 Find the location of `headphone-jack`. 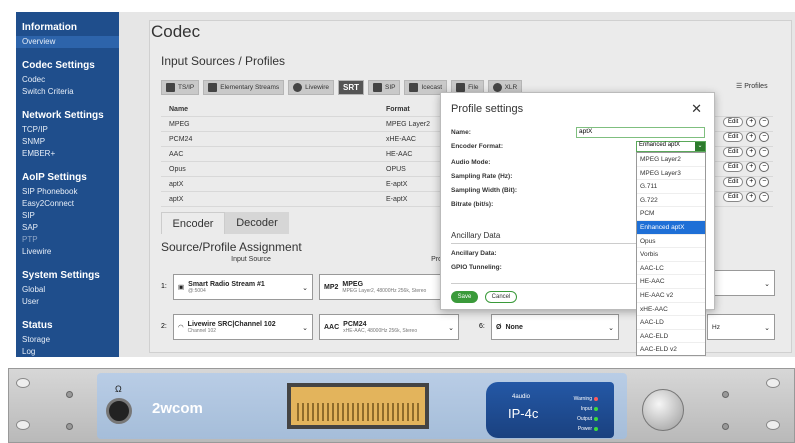

headphone-jack is located at coordinates (119, 411).